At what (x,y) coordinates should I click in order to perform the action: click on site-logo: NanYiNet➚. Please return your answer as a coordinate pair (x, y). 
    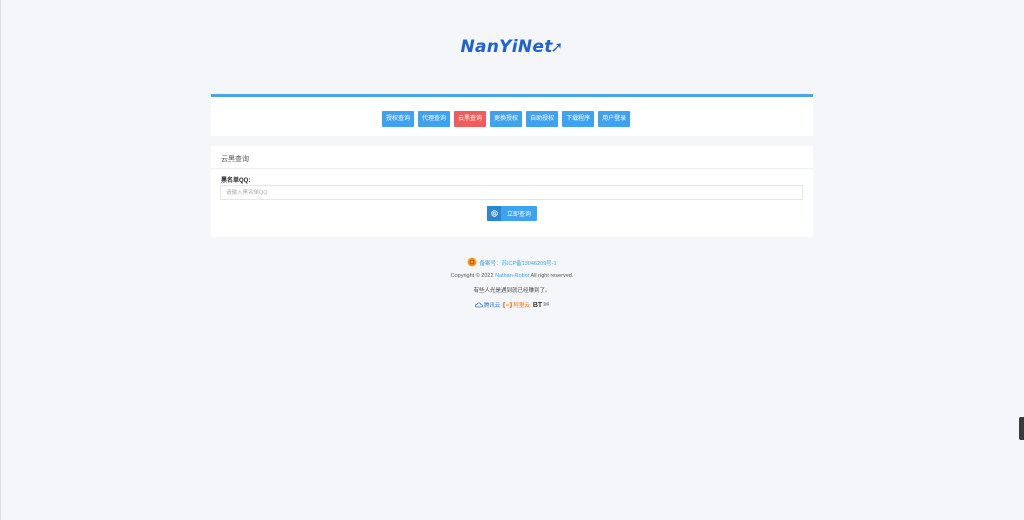
    Looking at the image, I should click on (512, 47).